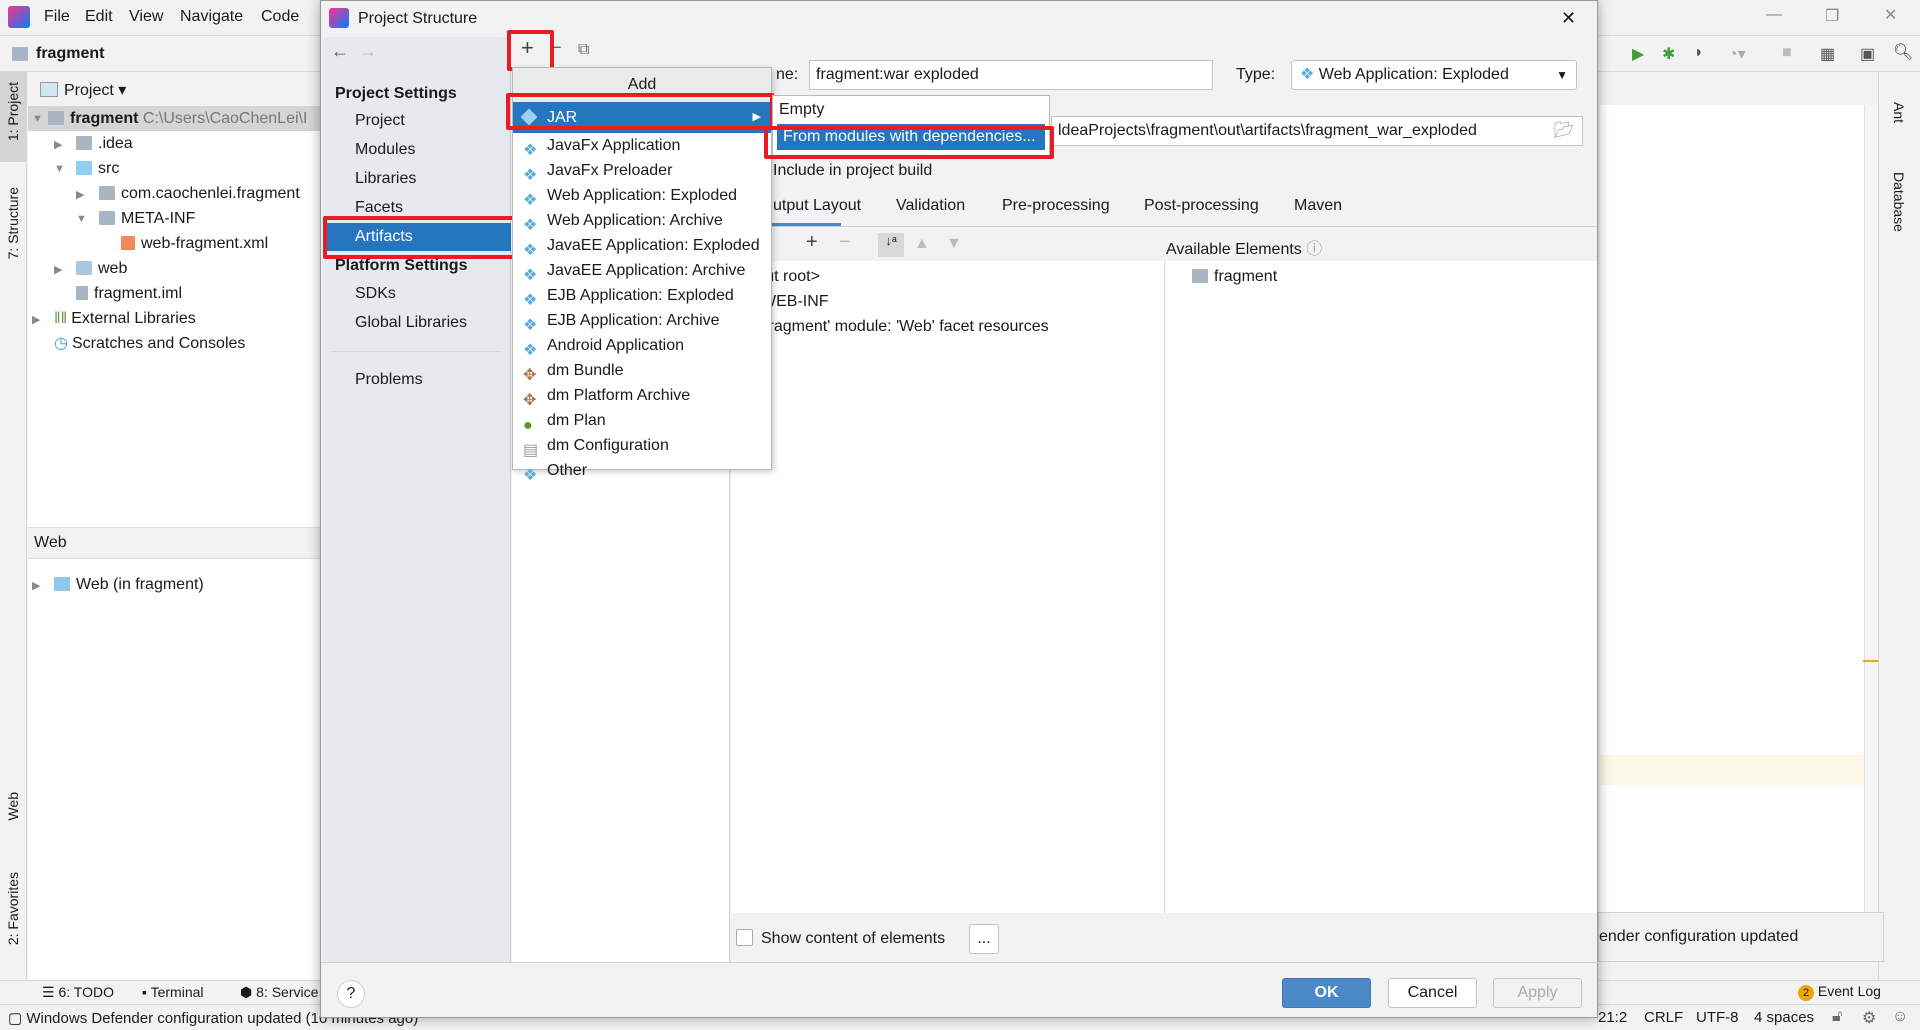 The height and width of the screenshot is (1030, 1920). I want to click on menu-item-javafx-application: ❖ JavaFx Application, so click(642, 146).